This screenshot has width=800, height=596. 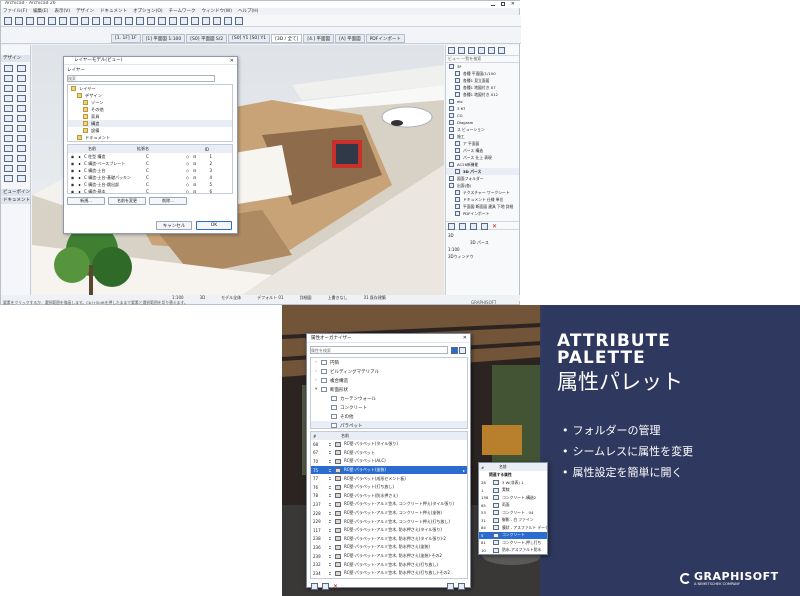 What do you see at coordinates (126, 38) in the screenshot?
I see `tab-view: [1. 1F] 1F` at bounding box center [126, 38].